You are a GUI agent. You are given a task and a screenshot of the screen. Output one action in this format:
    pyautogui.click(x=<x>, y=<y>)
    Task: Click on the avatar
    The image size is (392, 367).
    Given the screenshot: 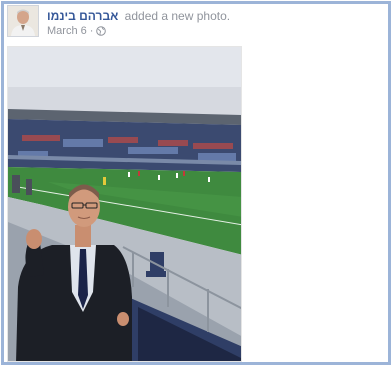 What is the action you would take?
    pyautogui.click(x=23, y=21)
    